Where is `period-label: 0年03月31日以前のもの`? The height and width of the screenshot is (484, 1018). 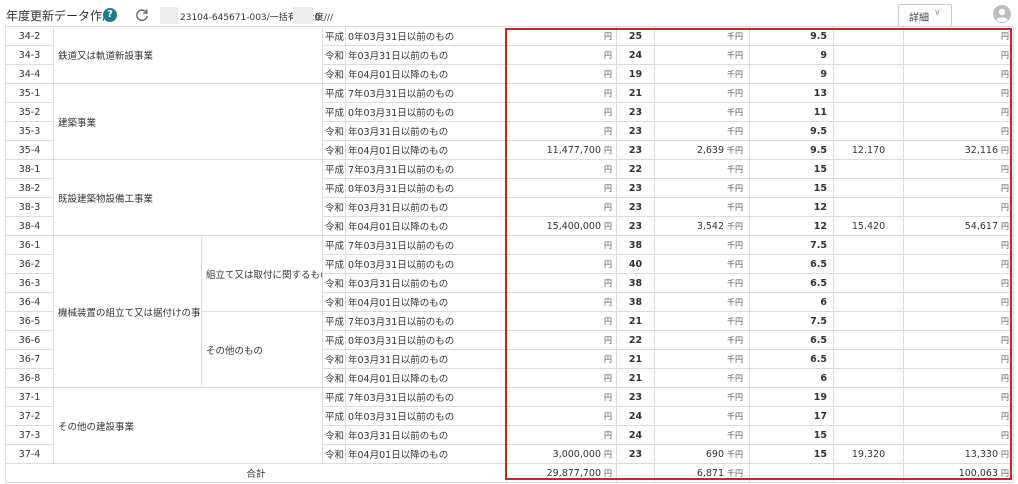
period-label: 0年03月31日以前のもの is located at coordinates (426, 36).